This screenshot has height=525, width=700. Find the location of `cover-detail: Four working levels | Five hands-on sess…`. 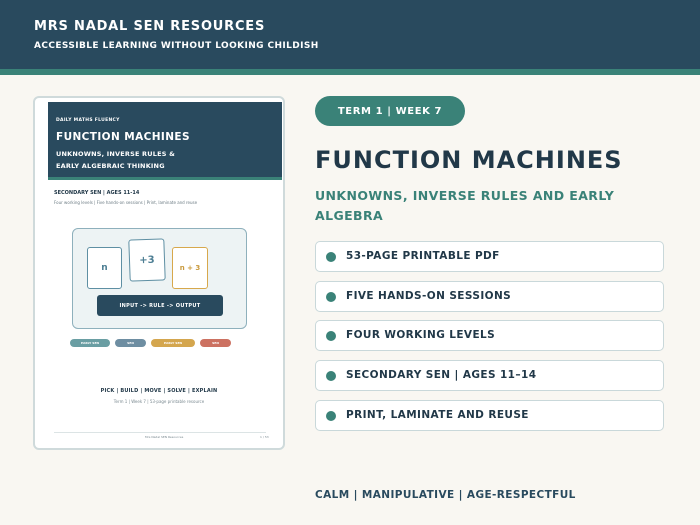

cover-detail: Four working levels | Five hands-on sess… is located at coordinates (126, 202).